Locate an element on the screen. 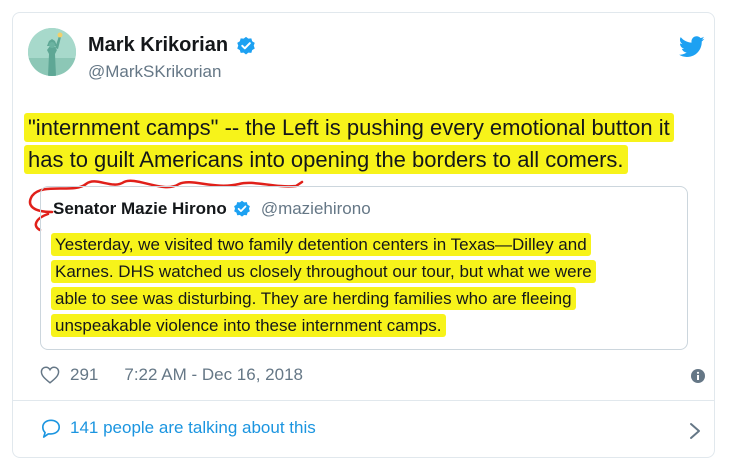 The image size is (735, 470). quoted-tweet-header: Senator Mazie Hirono @maziehirono is located at coordinates (212, 209).